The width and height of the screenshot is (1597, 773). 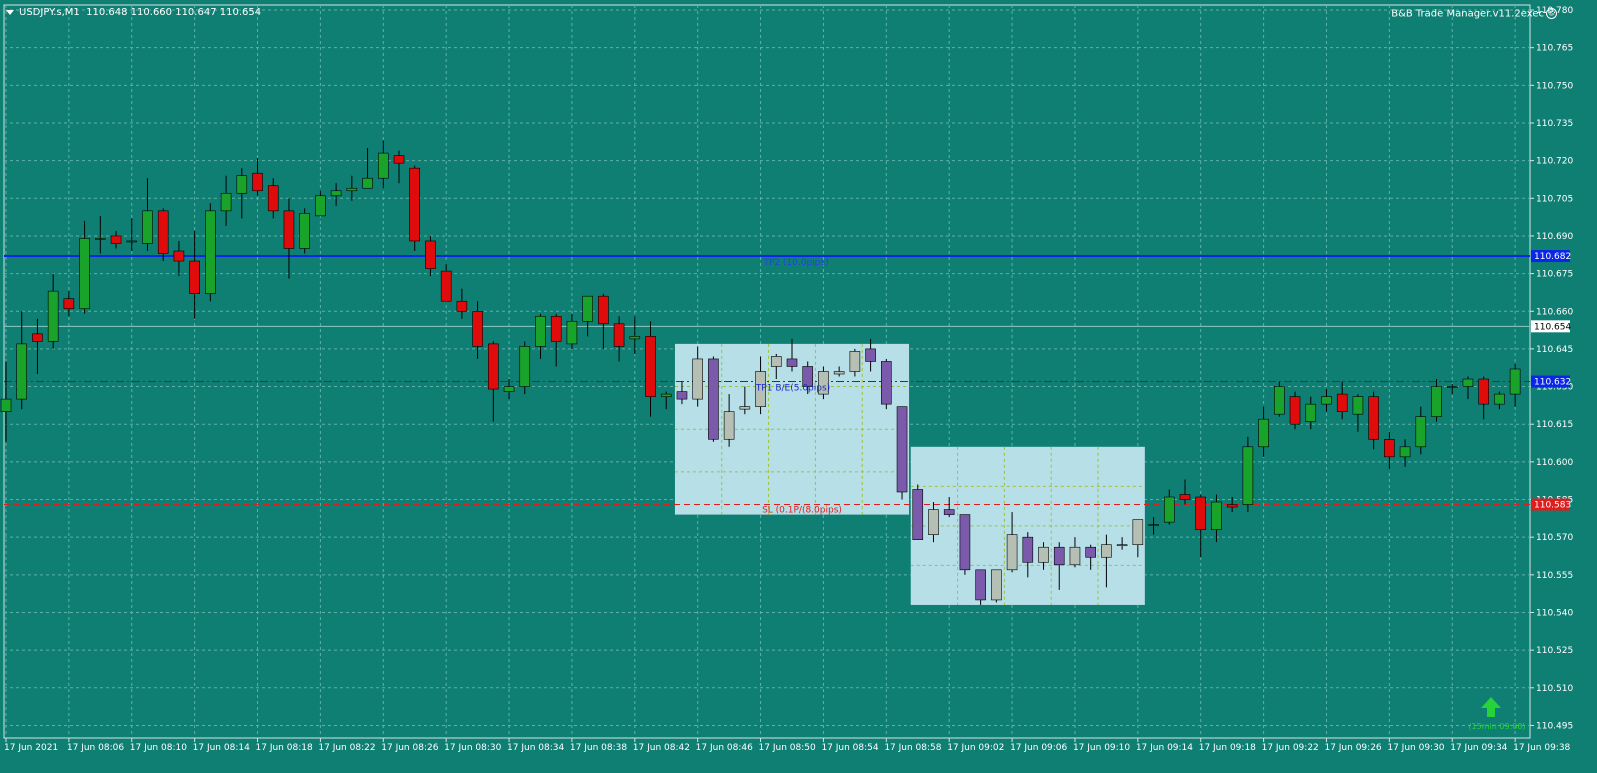 I want to click on expert-name: B&B Trade Manager.v11.2exec, so click(x=1467, y=14).